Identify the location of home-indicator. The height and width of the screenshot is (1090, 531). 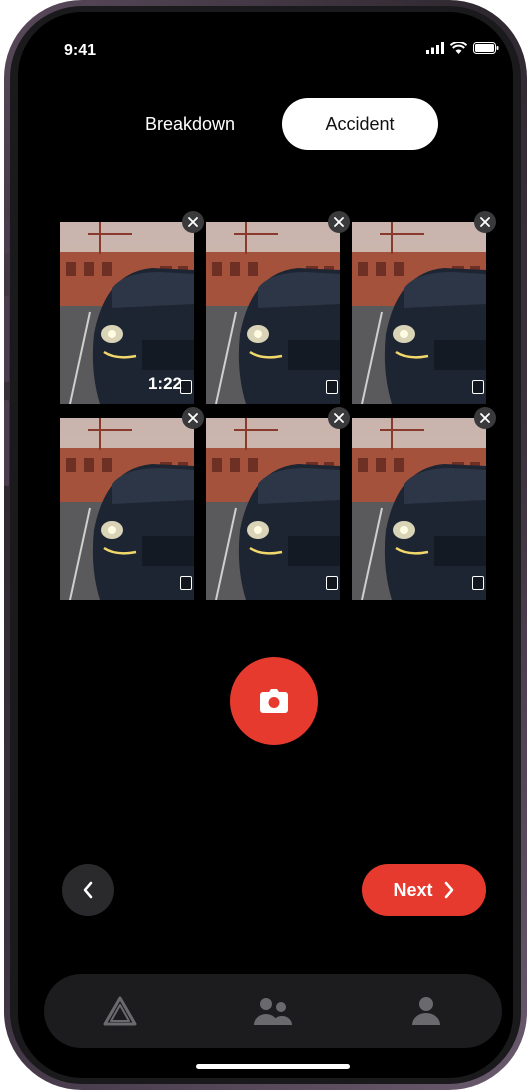
(273, 1066).